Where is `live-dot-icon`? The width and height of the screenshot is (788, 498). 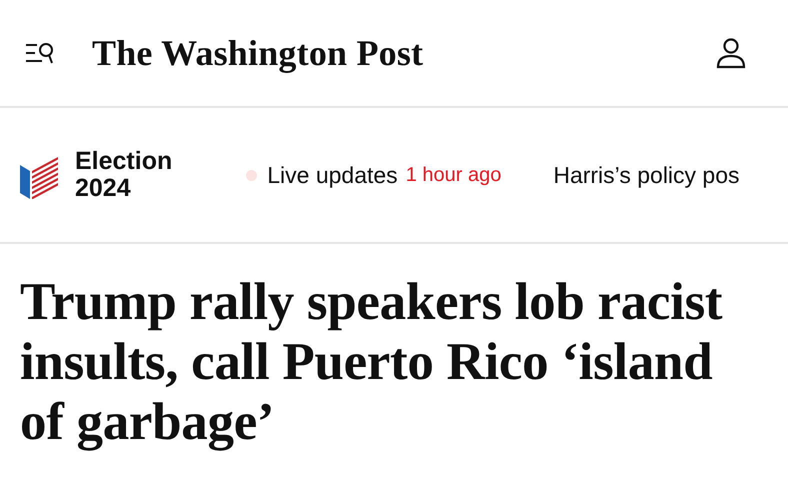 live-dot-icon is located at coordinates (252, 175).